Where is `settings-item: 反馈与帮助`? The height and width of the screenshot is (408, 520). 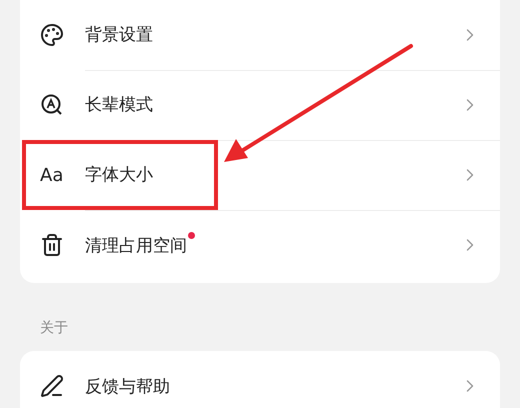
settings-item: 反馈与帮助 is located at coordinates (260, 379).